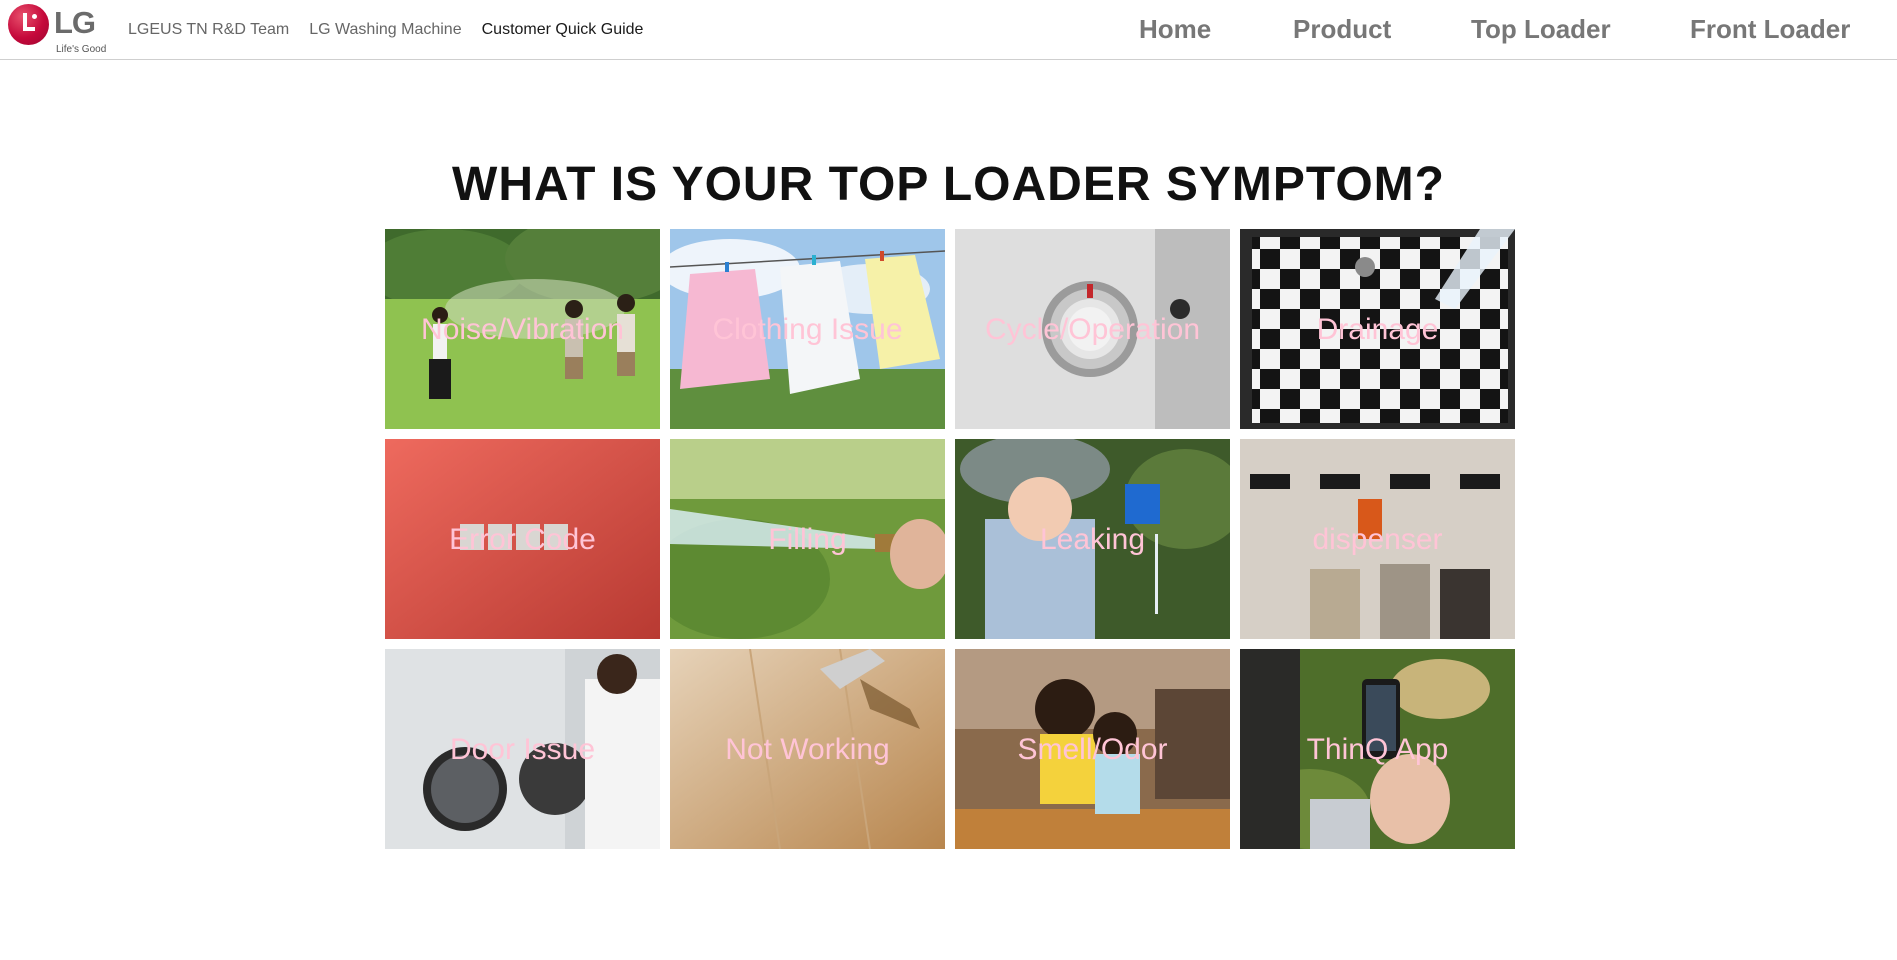  What do you see at coordinates (81, 49) in the screenshot?
I see `logo-tagline: Life's Good` at bounding box center [81, 49].